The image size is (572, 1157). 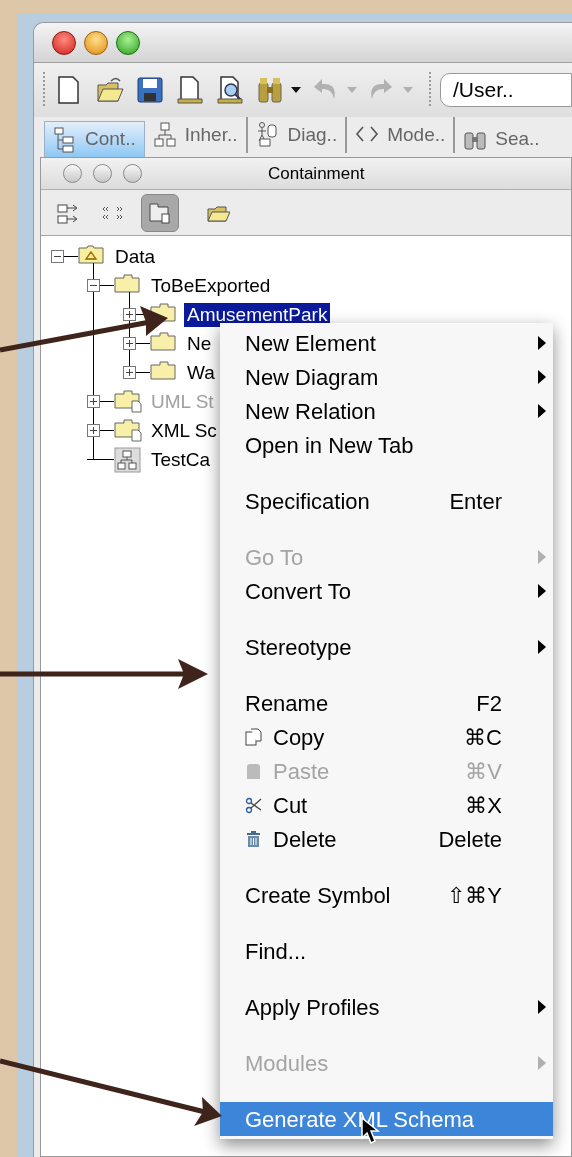 I want to click on menu-item: Delete Delete, so click(x=386, y=839).